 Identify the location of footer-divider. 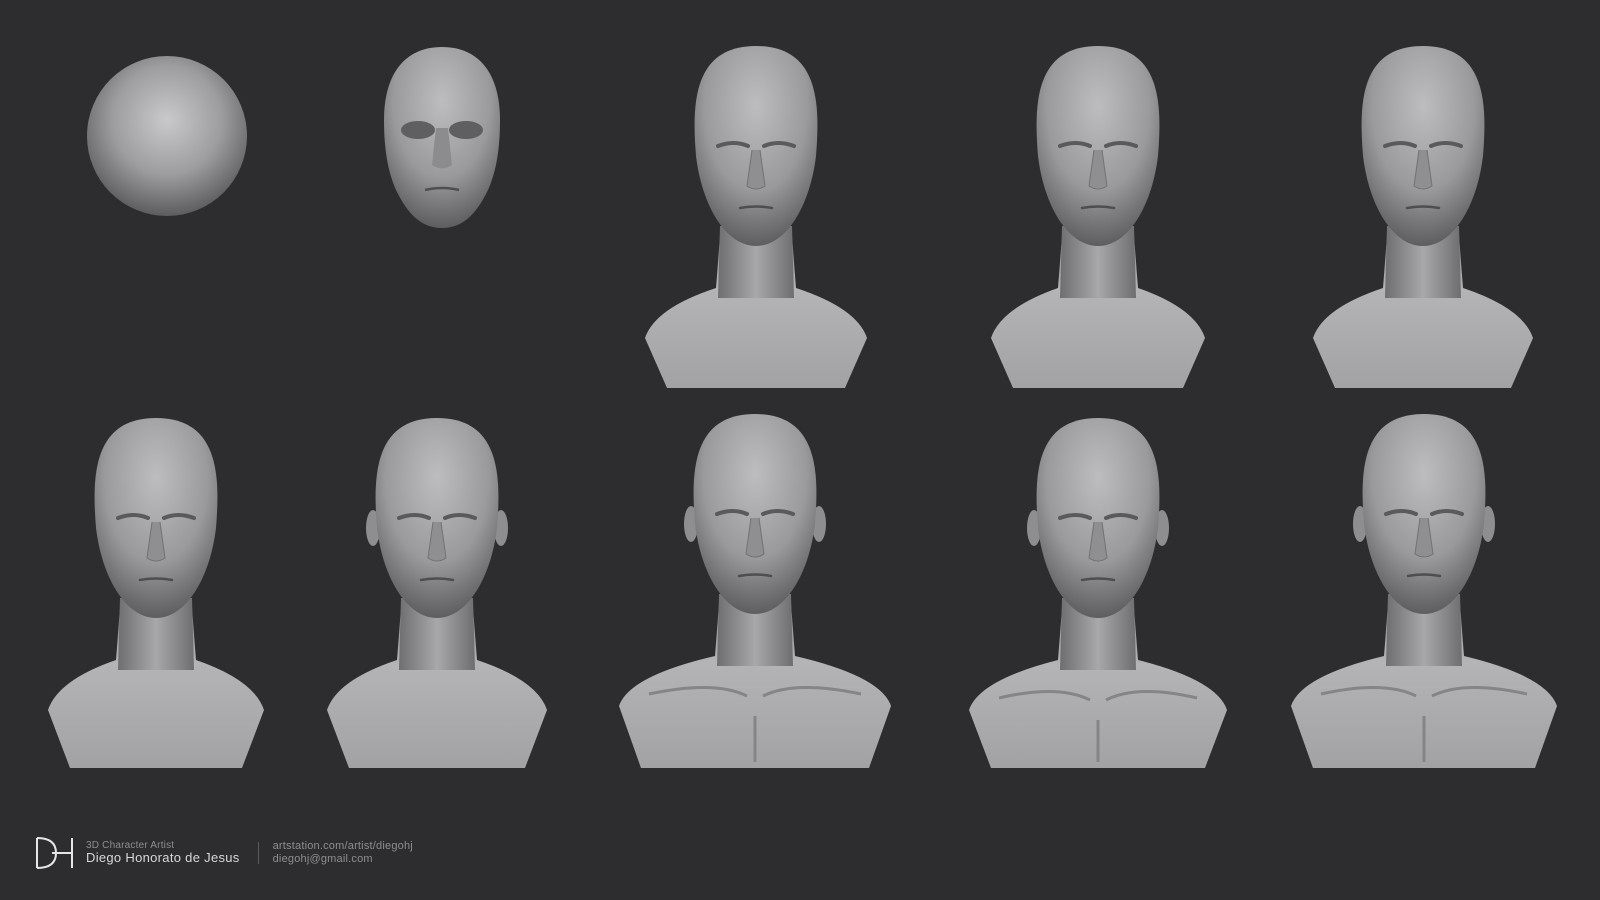
(258, 853).